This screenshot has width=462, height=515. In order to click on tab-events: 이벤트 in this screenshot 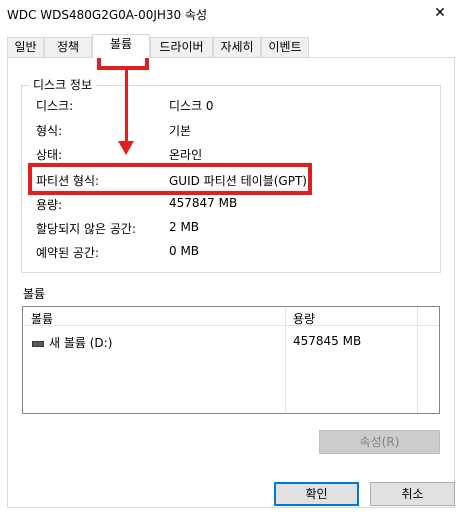, I will do `click(285, 47)`.